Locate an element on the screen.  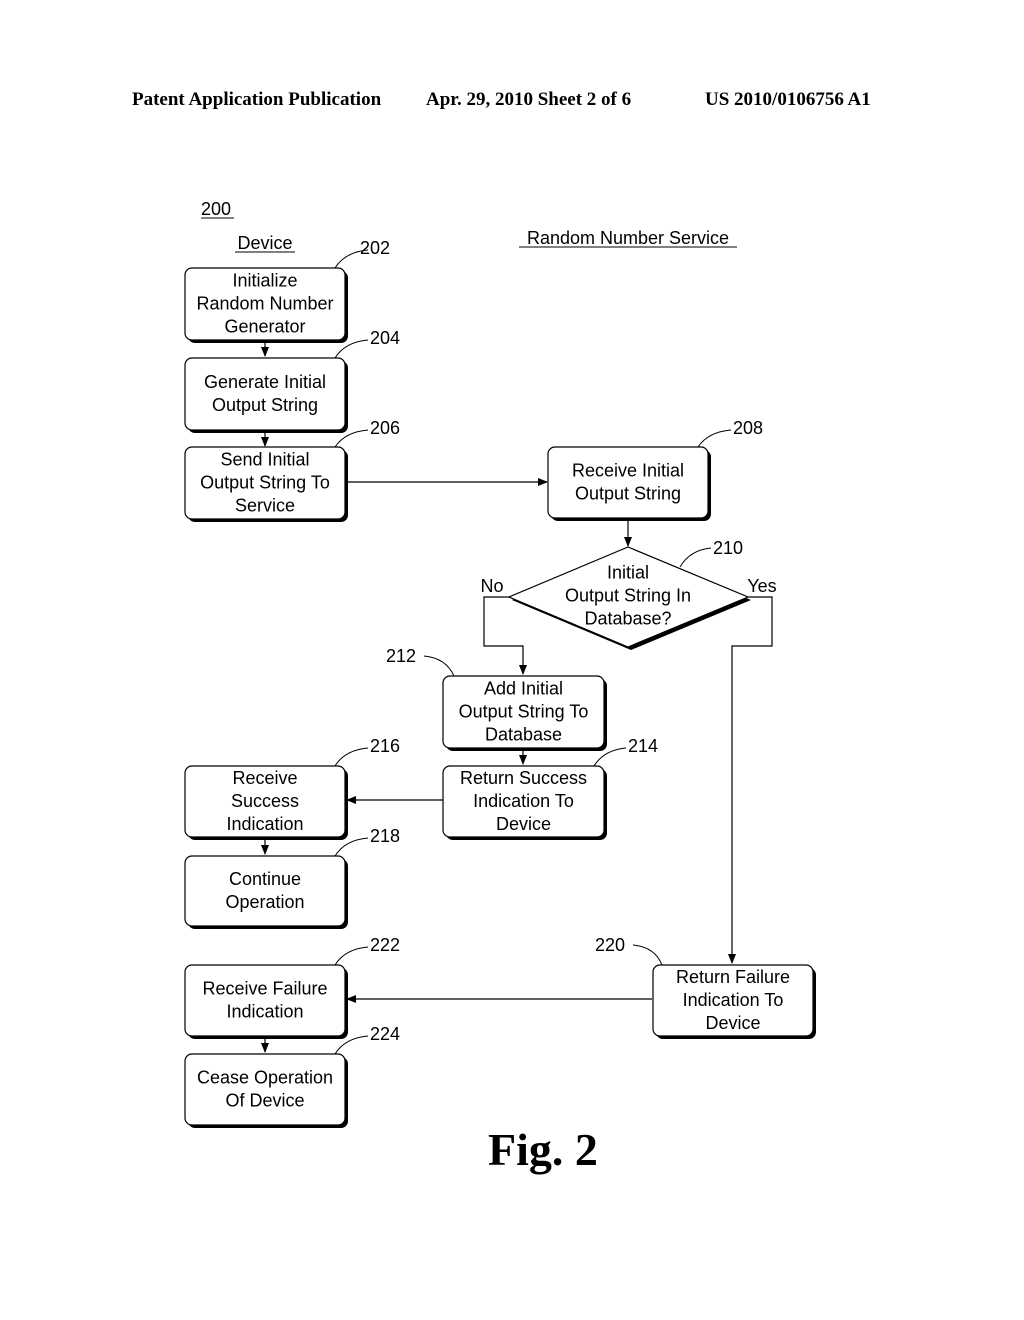
node-208: Receive Initial Output String 208 is located at coordinates (655, 469).